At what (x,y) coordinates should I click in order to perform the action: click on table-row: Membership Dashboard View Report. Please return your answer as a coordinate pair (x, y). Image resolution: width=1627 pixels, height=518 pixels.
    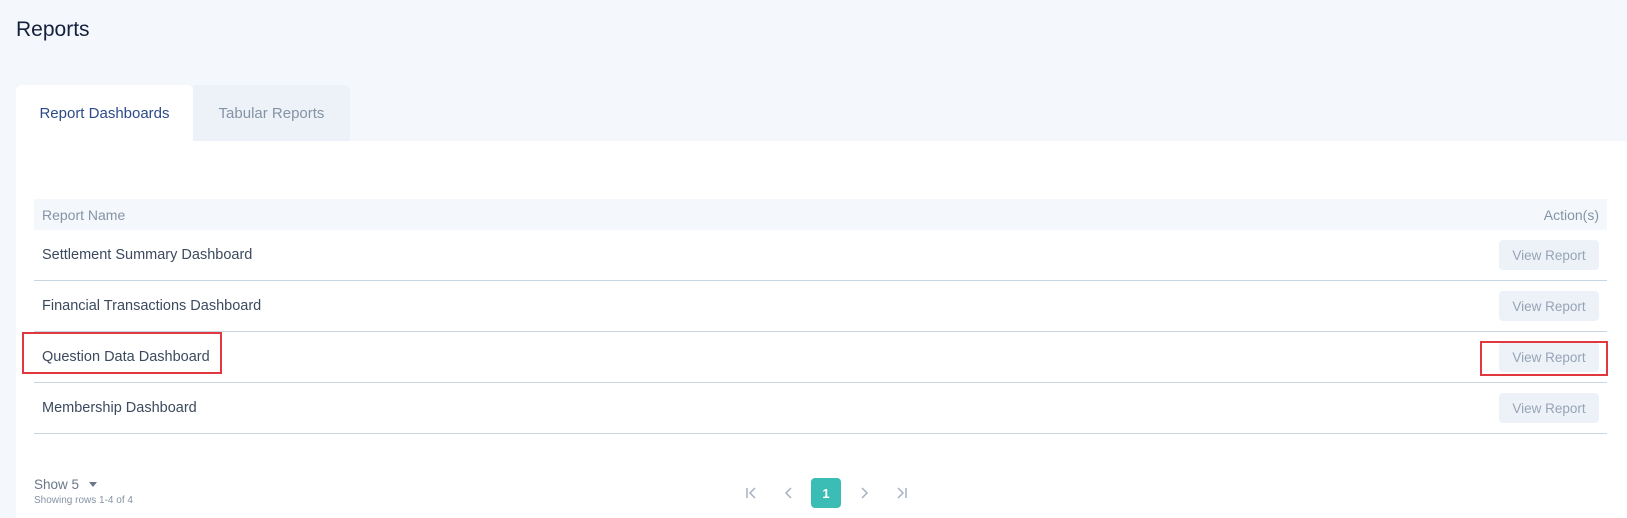
    Looking at the image, I should click on (820, 408).